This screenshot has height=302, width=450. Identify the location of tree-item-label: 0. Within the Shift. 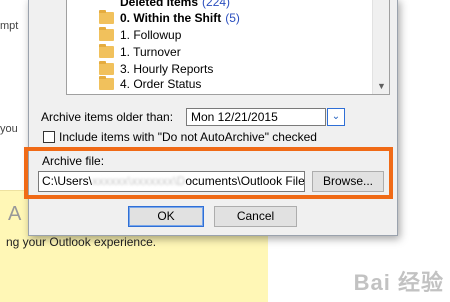
(171, 18).